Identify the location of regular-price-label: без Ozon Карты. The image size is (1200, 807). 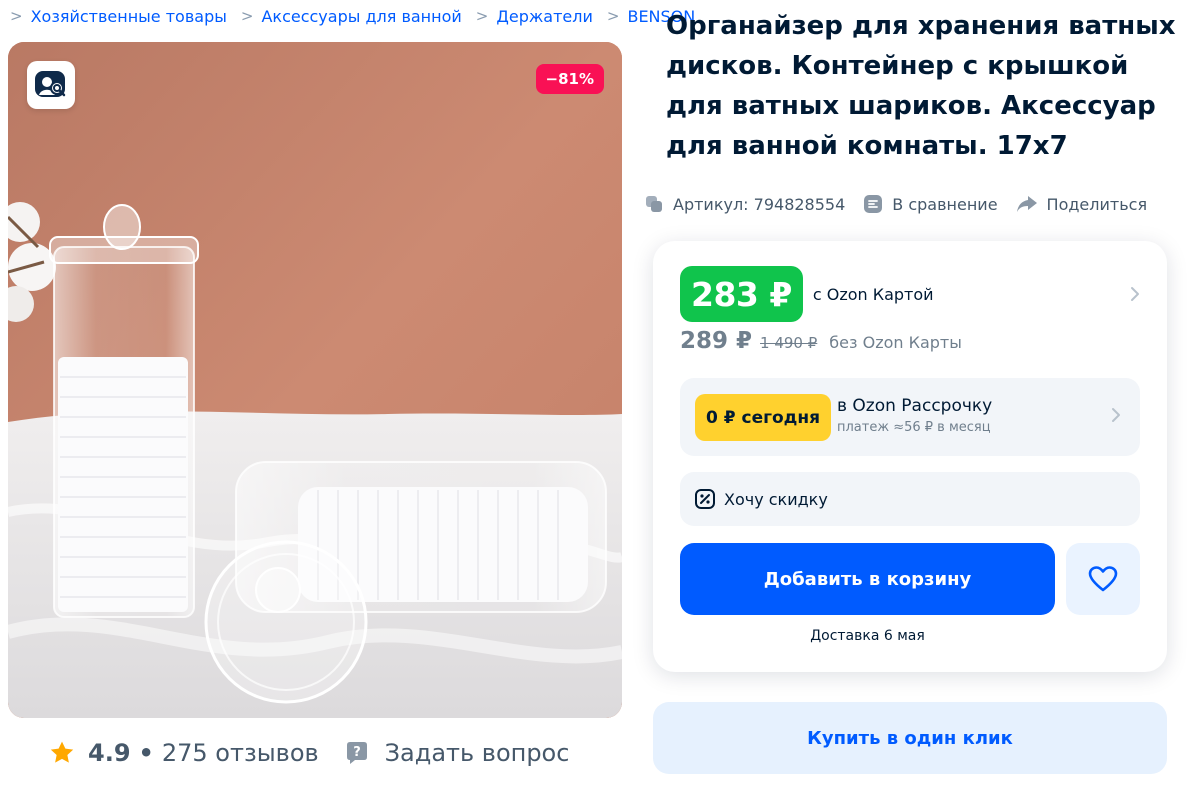
(895, 342).